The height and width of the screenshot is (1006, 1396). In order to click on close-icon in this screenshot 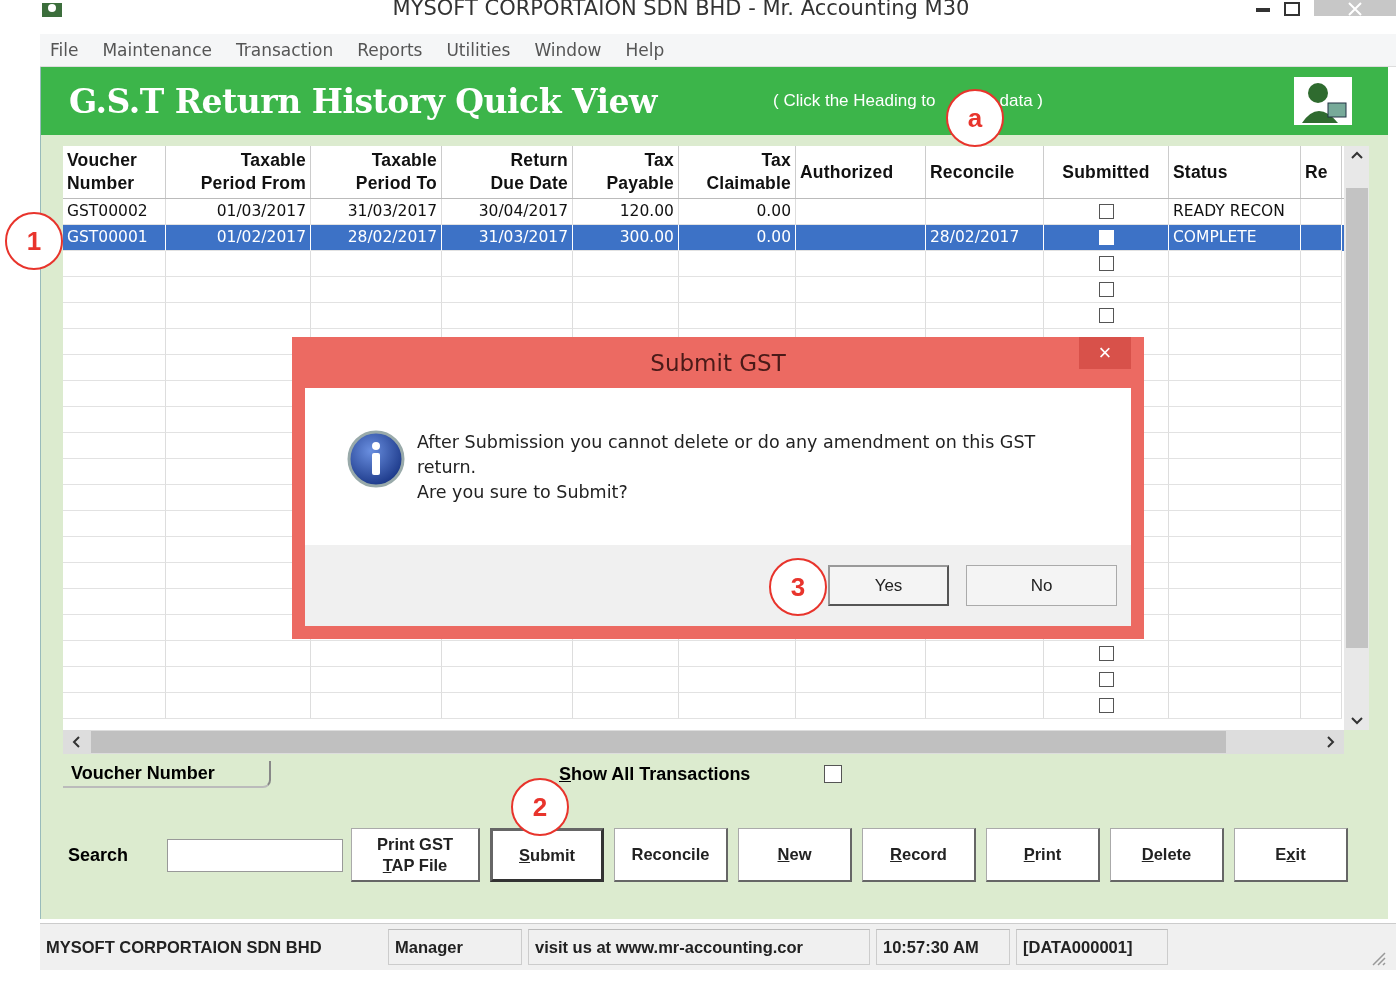, I will do `click(1355, 9)`.